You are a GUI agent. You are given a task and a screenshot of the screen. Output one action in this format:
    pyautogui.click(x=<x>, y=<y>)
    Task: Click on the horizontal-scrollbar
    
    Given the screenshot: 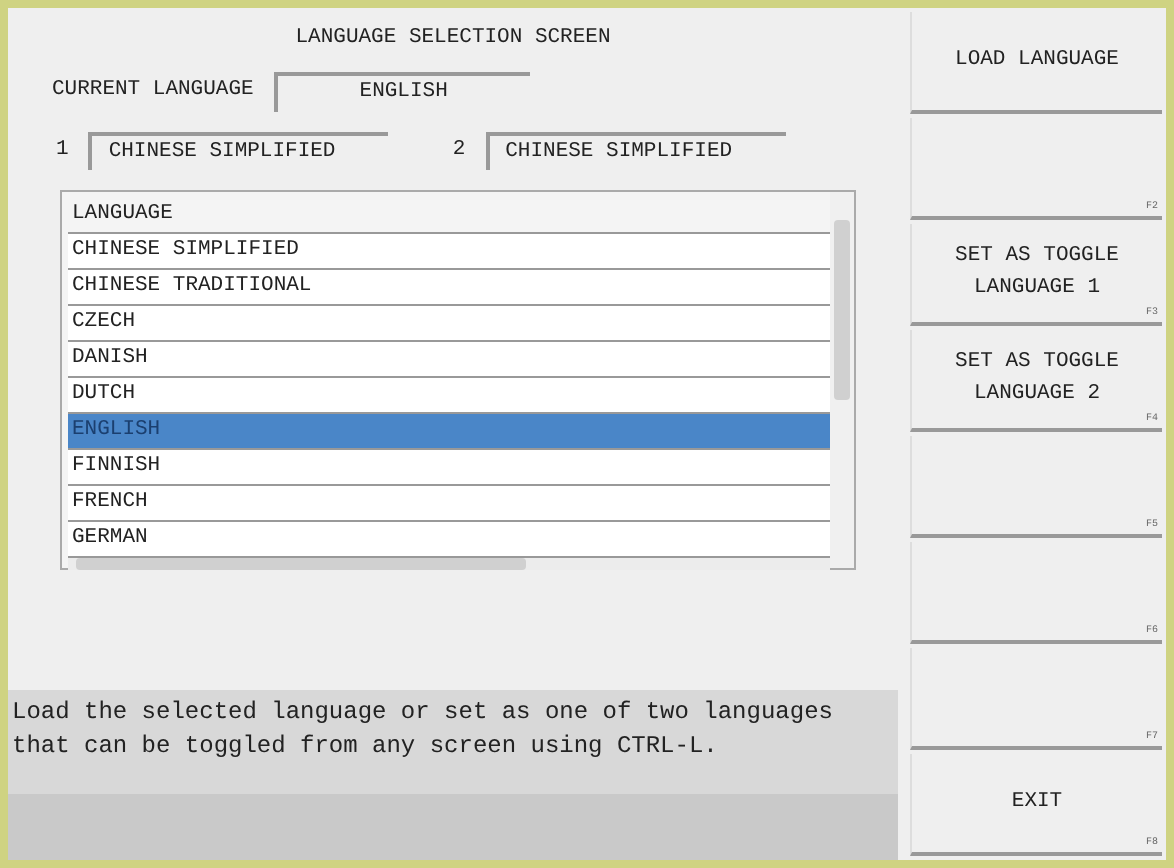 What is the action you would take?
    pyautogui.click(x=449, y=564)
    